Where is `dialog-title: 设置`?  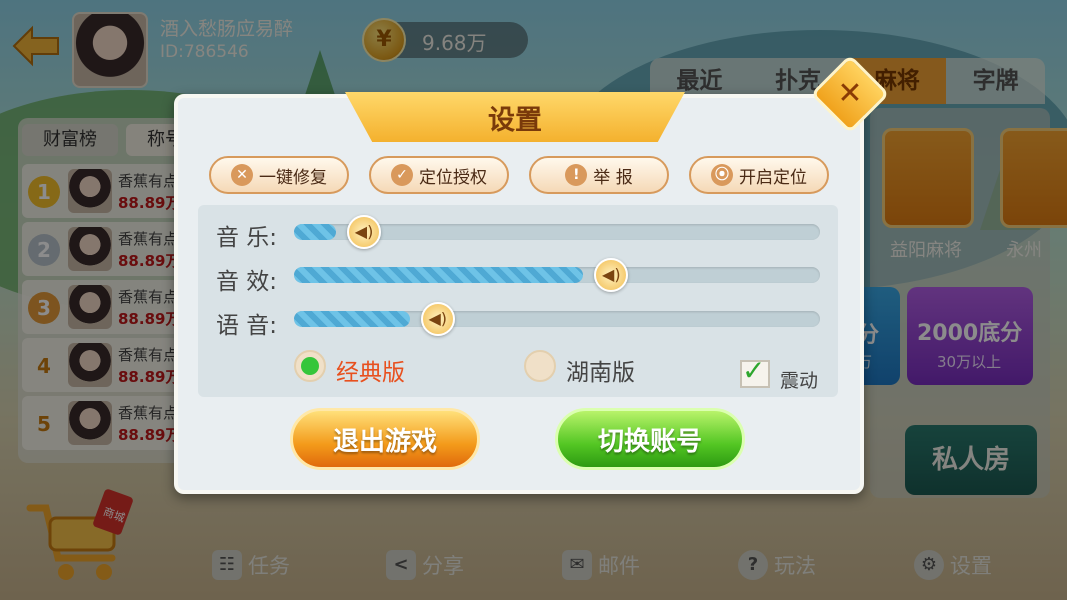 dialog-title: 设置 is located at coordinates (515, 120).